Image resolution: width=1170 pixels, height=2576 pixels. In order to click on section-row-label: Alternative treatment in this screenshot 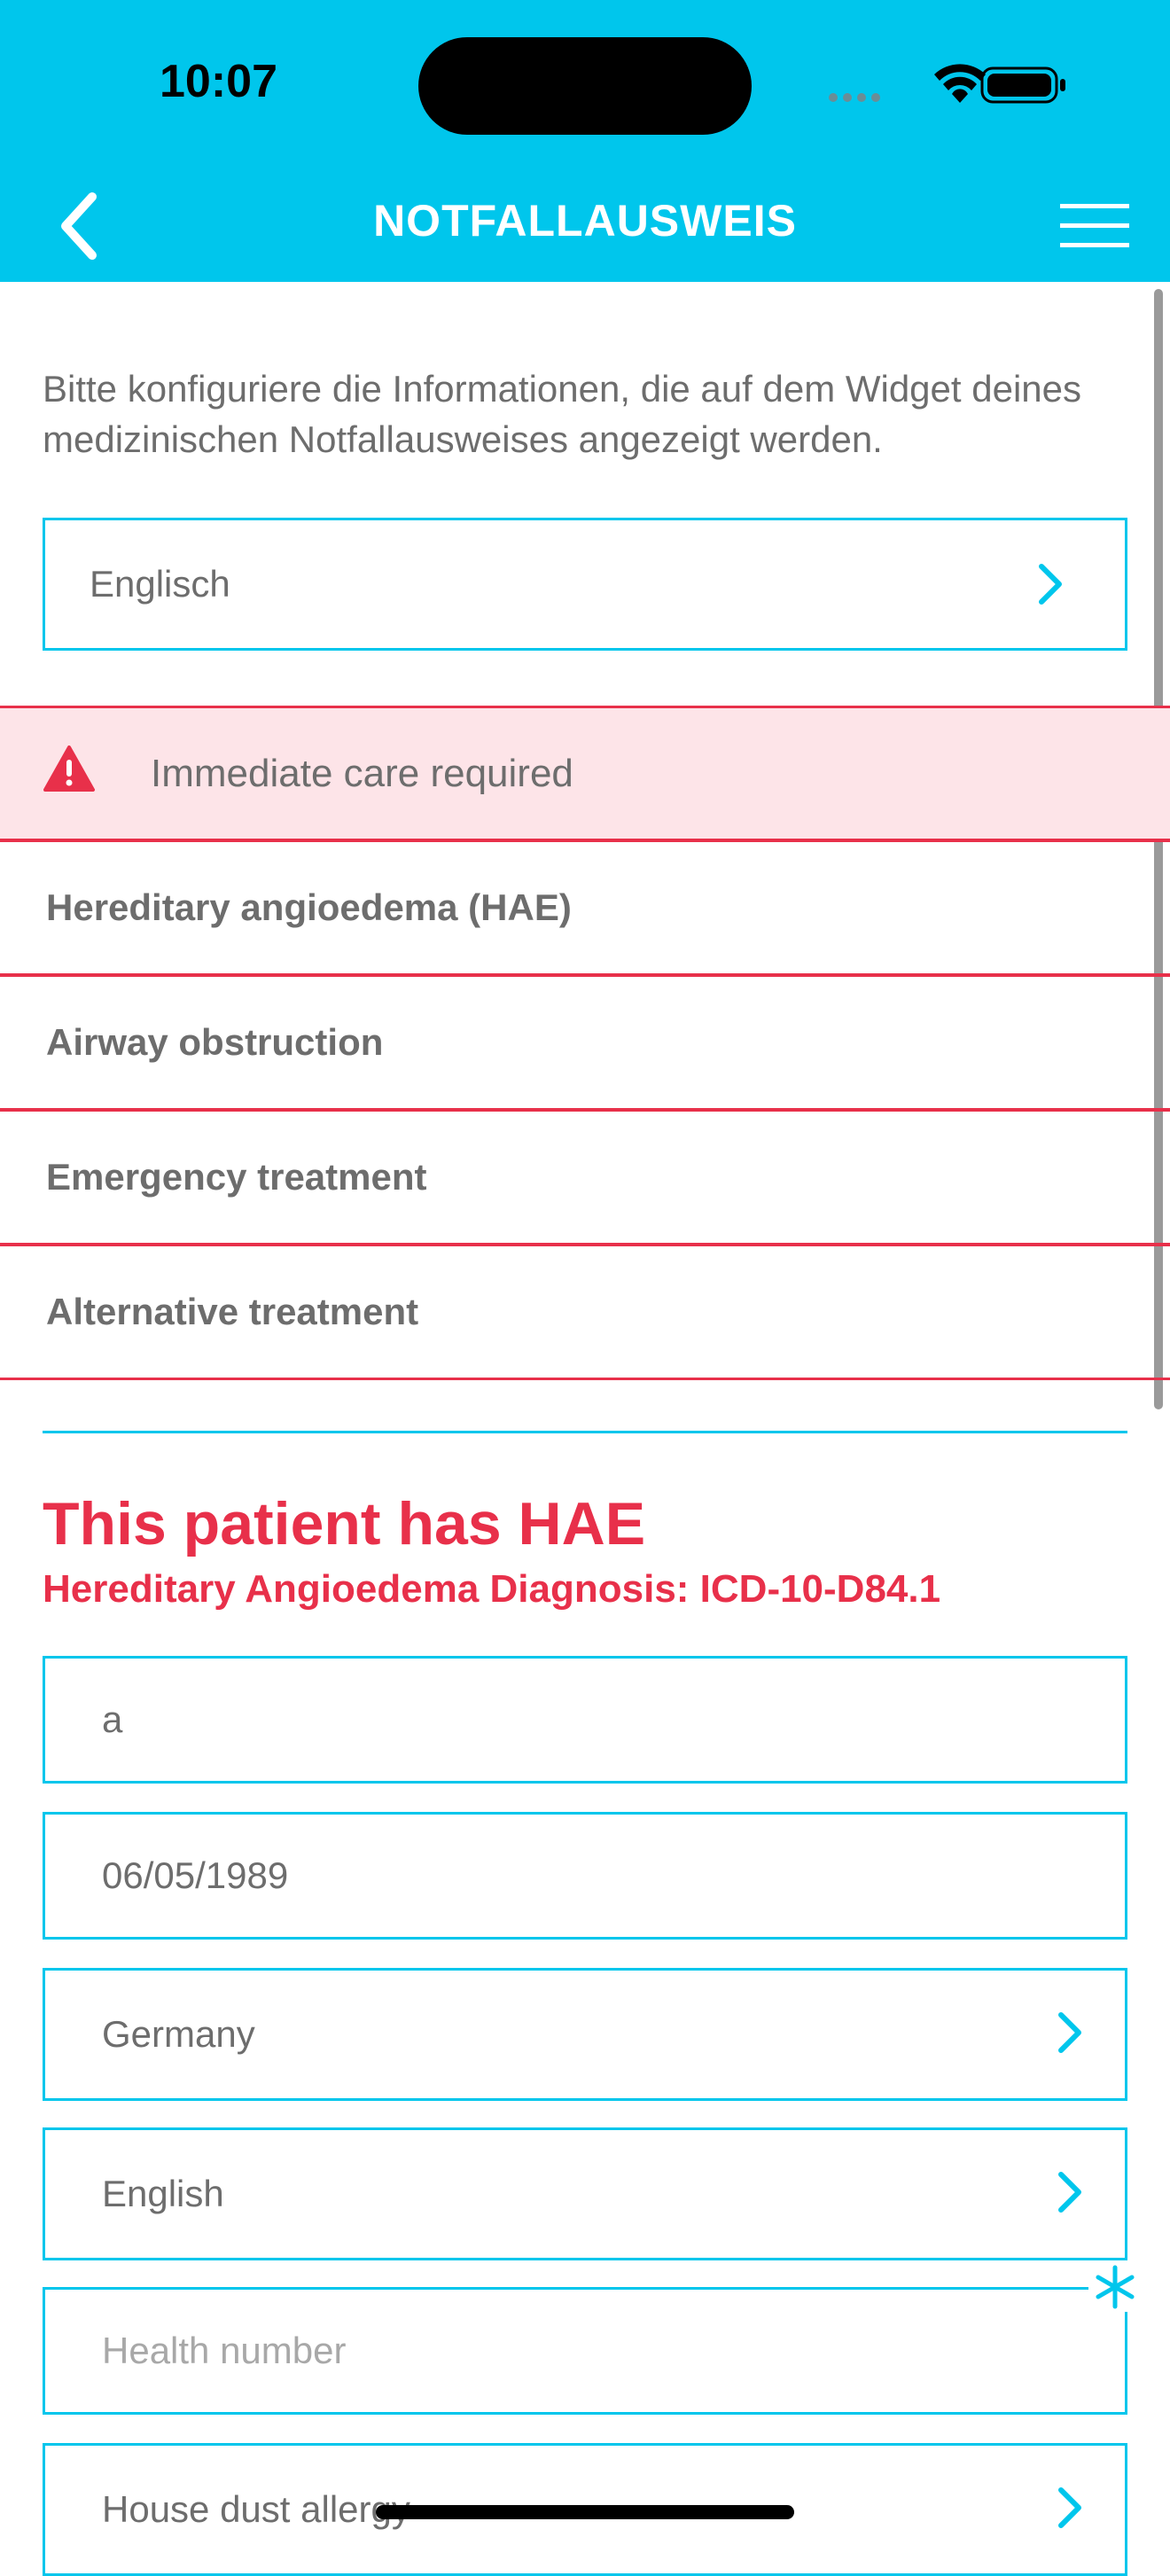, I will do `click(232, 1311)`.